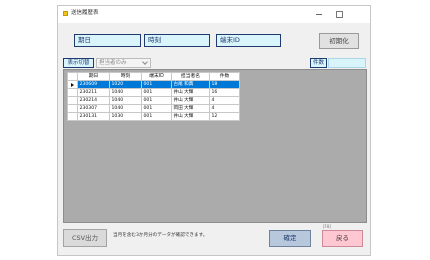 Image resolution: width=430 pixels, height=260 pixels. What do you see at coordinates (224, 92) in the screenshot?
I see `cell-count: 16` at bounding box center [224, 92].